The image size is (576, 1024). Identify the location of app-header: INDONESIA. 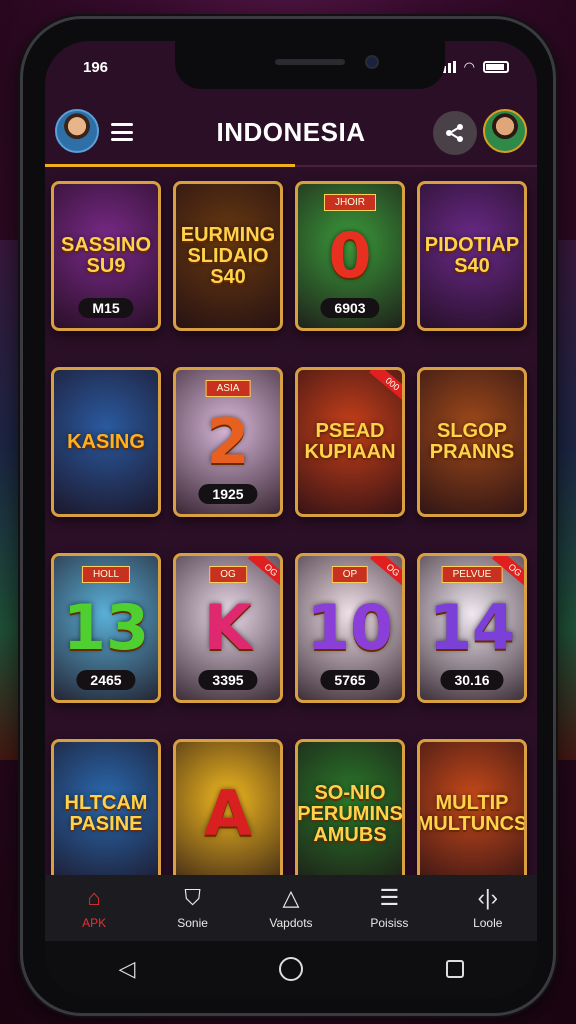
(291, 135).